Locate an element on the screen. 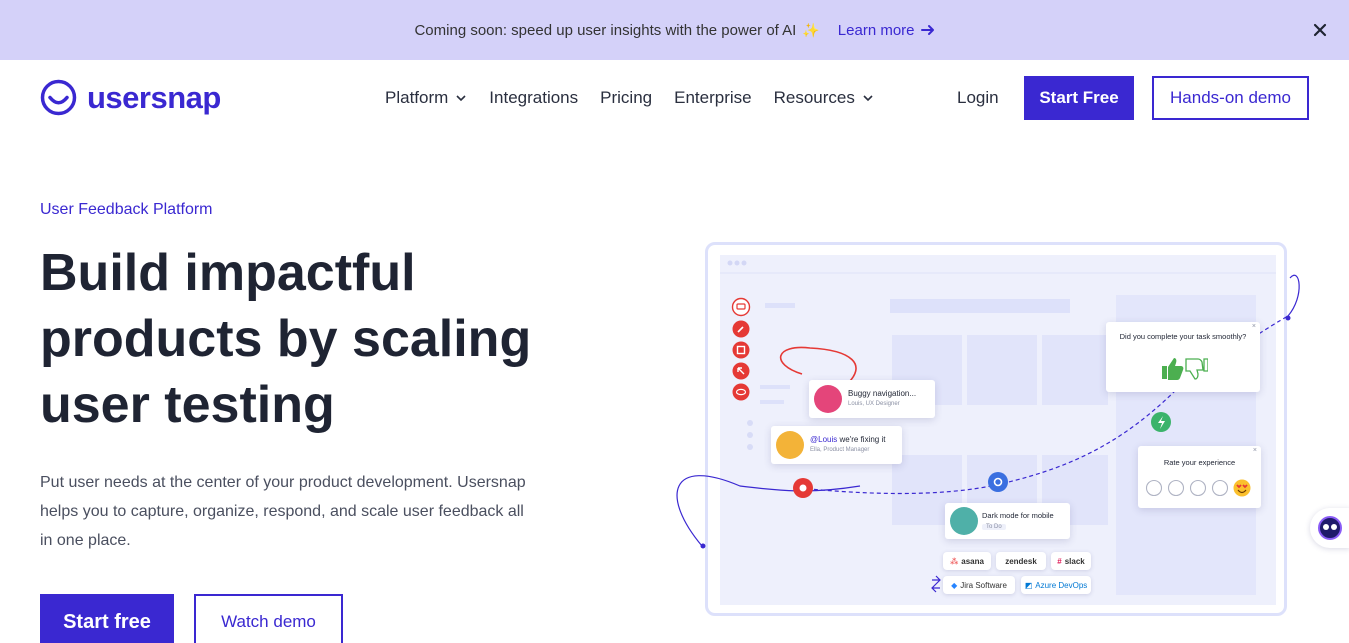  nav-platform-label: Platform is located at coordinates (417, 97).